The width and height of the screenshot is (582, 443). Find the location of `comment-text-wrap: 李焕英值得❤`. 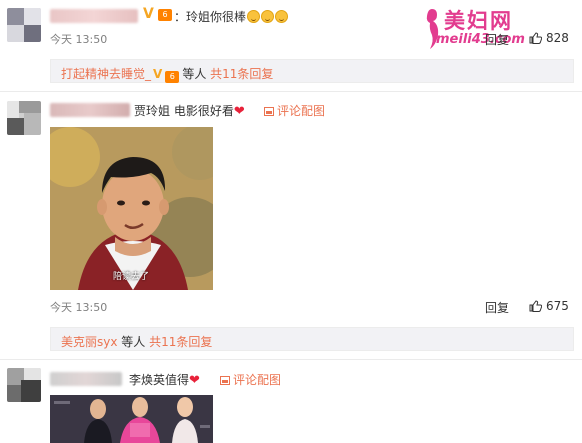

comment-text-wrap: 李焕英值得❤ is located at coordinates (164, 379).